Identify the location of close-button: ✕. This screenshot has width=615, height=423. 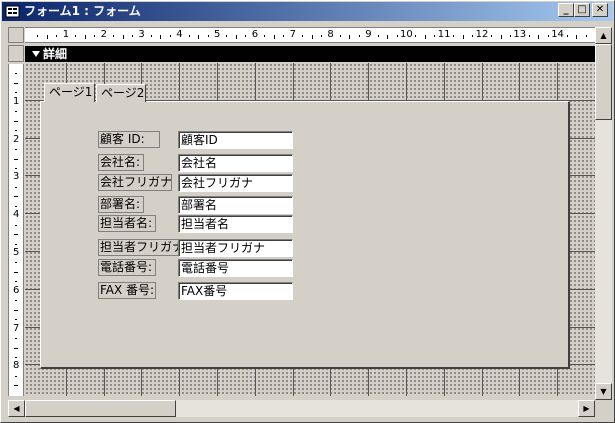
(600, 10).